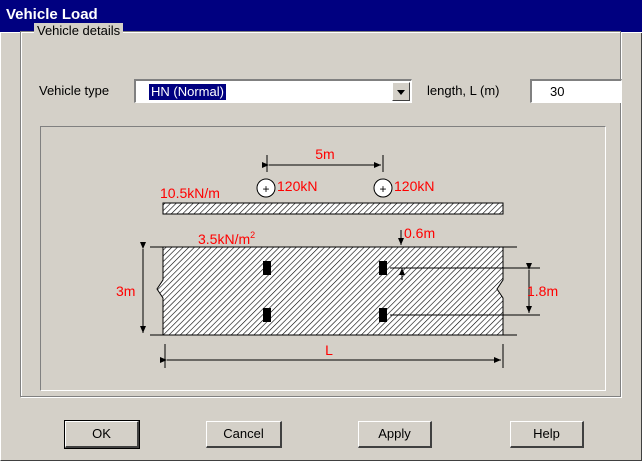  I want to click on length-input: 30, so click(576, 91).